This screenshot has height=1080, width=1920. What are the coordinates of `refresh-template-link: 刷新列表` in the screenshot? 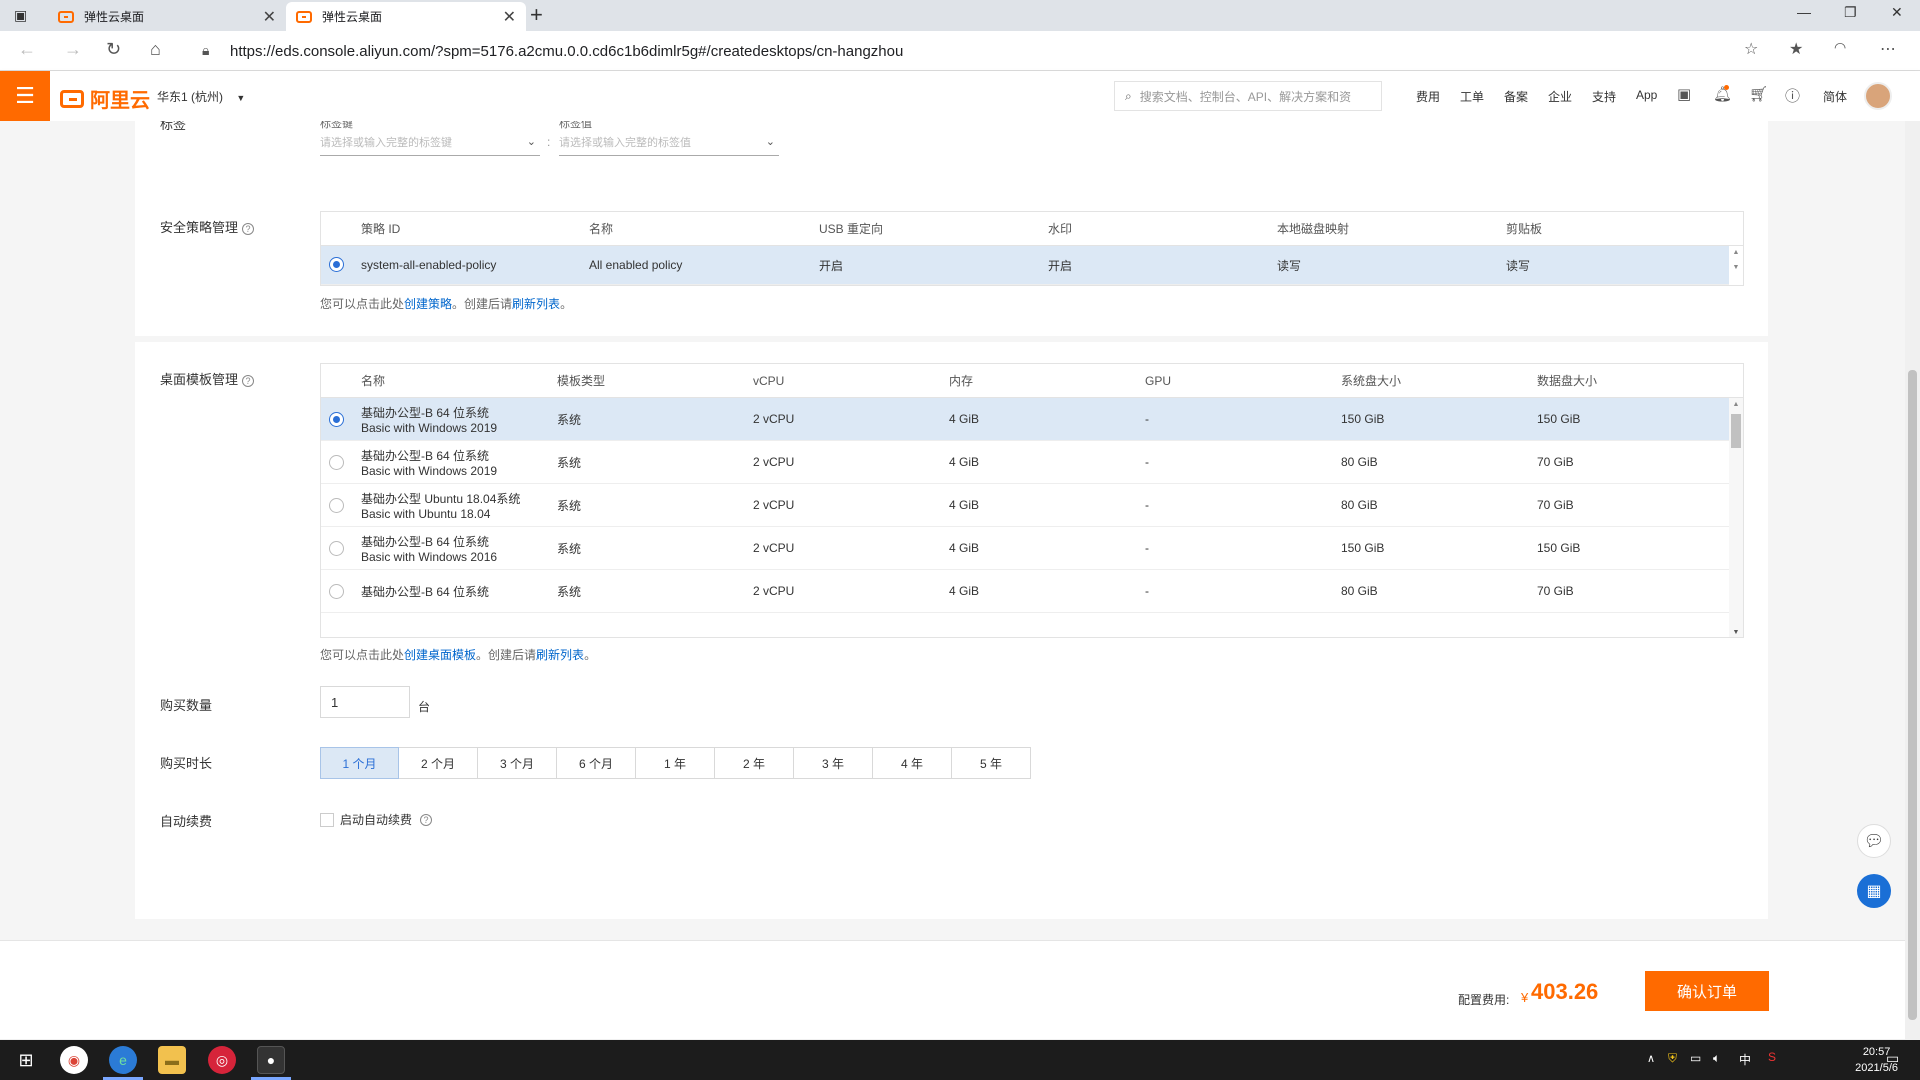 It's located at (560, 655).